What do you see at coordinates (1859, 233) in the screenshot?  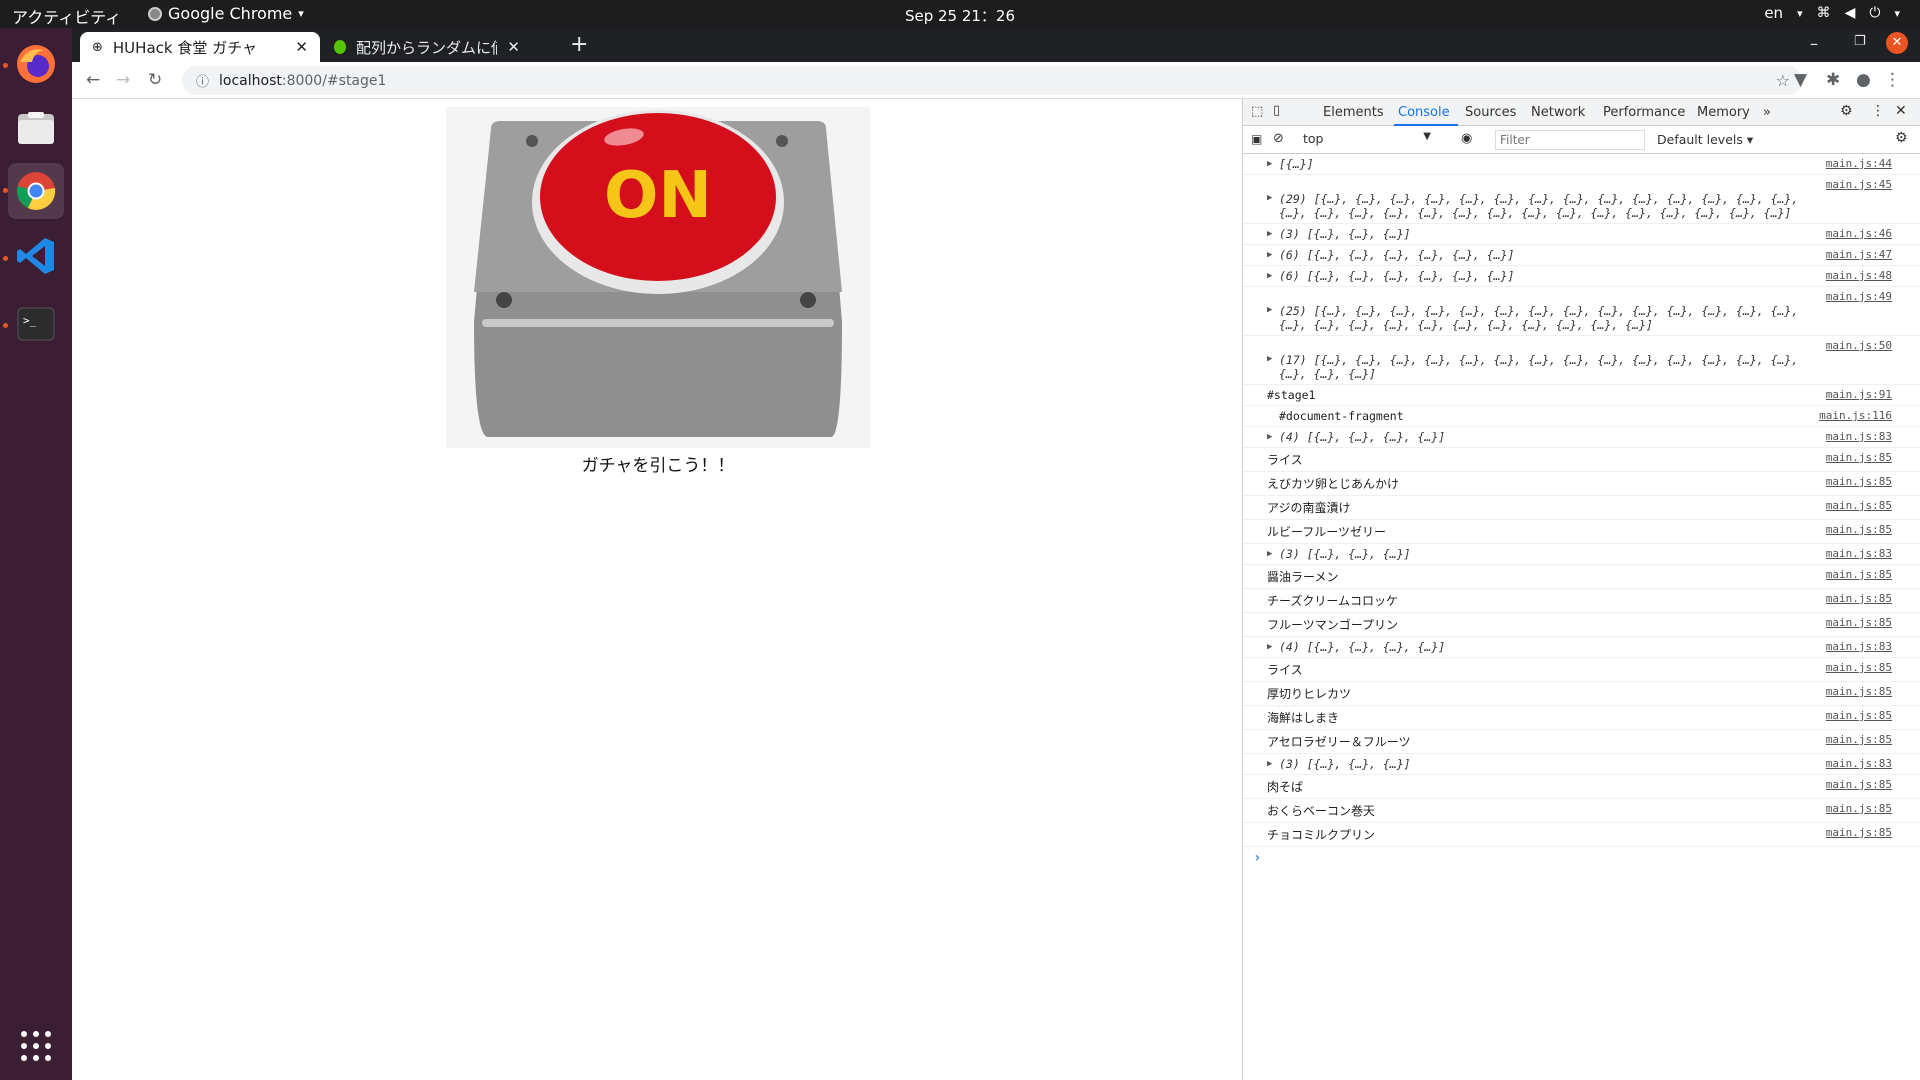 I see `source-link: main.js:46` at bounding box center [1859, 233].